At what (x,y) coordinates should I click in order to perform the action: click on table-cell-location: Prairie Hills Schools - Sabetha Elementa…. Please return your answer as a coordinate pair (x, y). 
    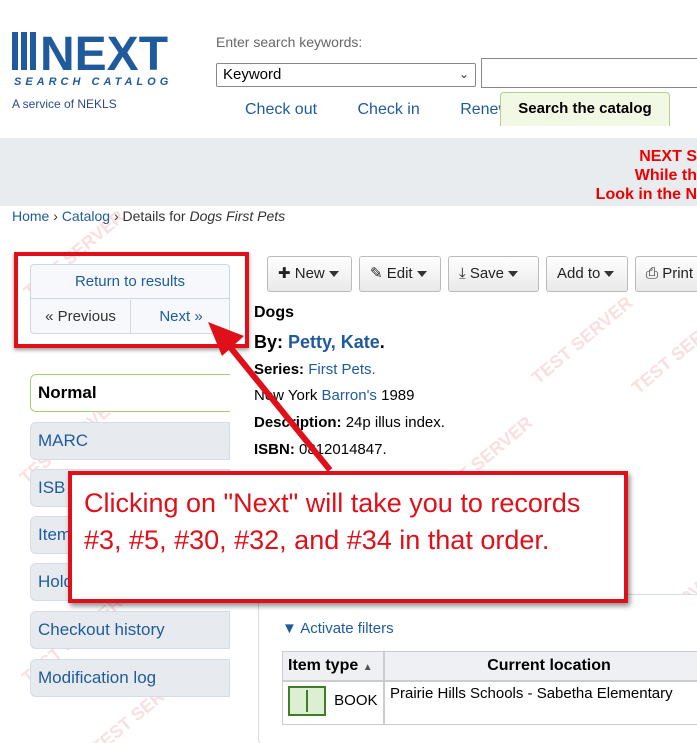
    Looking at the image, I should click on (540, 703).